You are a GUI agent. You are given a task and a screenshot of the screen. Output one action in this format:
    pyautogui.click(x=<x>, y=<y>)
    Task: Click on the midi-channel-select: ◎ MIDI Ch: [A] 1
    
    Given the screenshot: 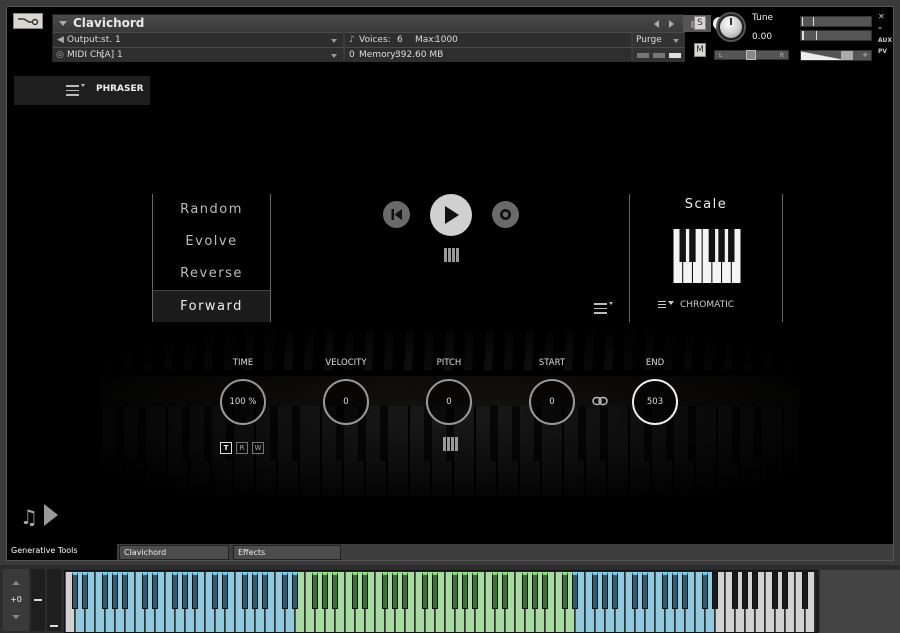 What is the action you would take?
    pyautogui.click(x=198, y=54)
    